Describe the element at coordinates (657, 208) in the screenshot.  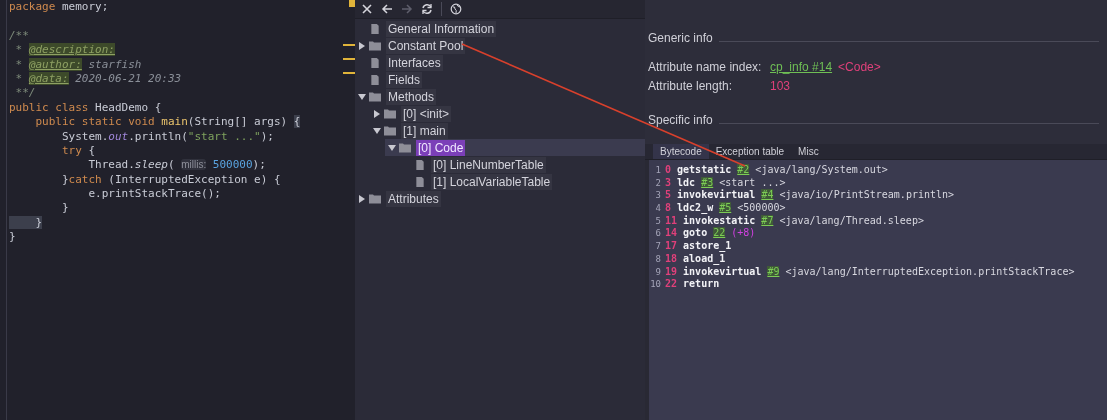
I see `line-number: 4` at that location.